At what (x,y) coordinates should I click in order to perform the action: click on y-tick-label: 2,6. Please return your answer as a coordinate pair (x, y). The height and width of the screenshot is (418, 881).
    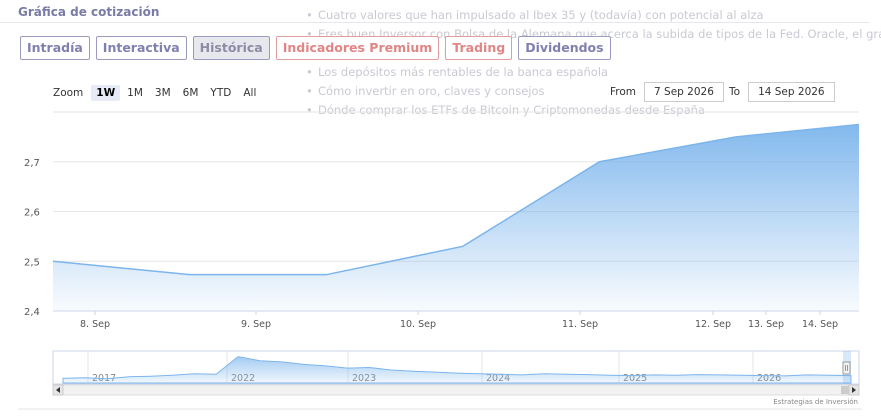
    Looking at the image, I should click on (32, 213).